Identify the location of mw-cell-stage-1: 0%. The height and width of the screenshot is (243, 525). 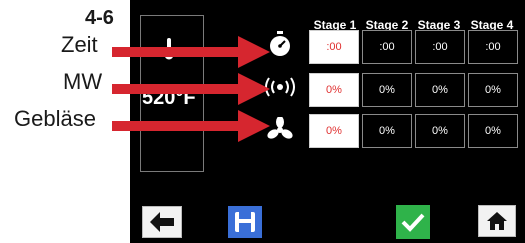
(334, 90).